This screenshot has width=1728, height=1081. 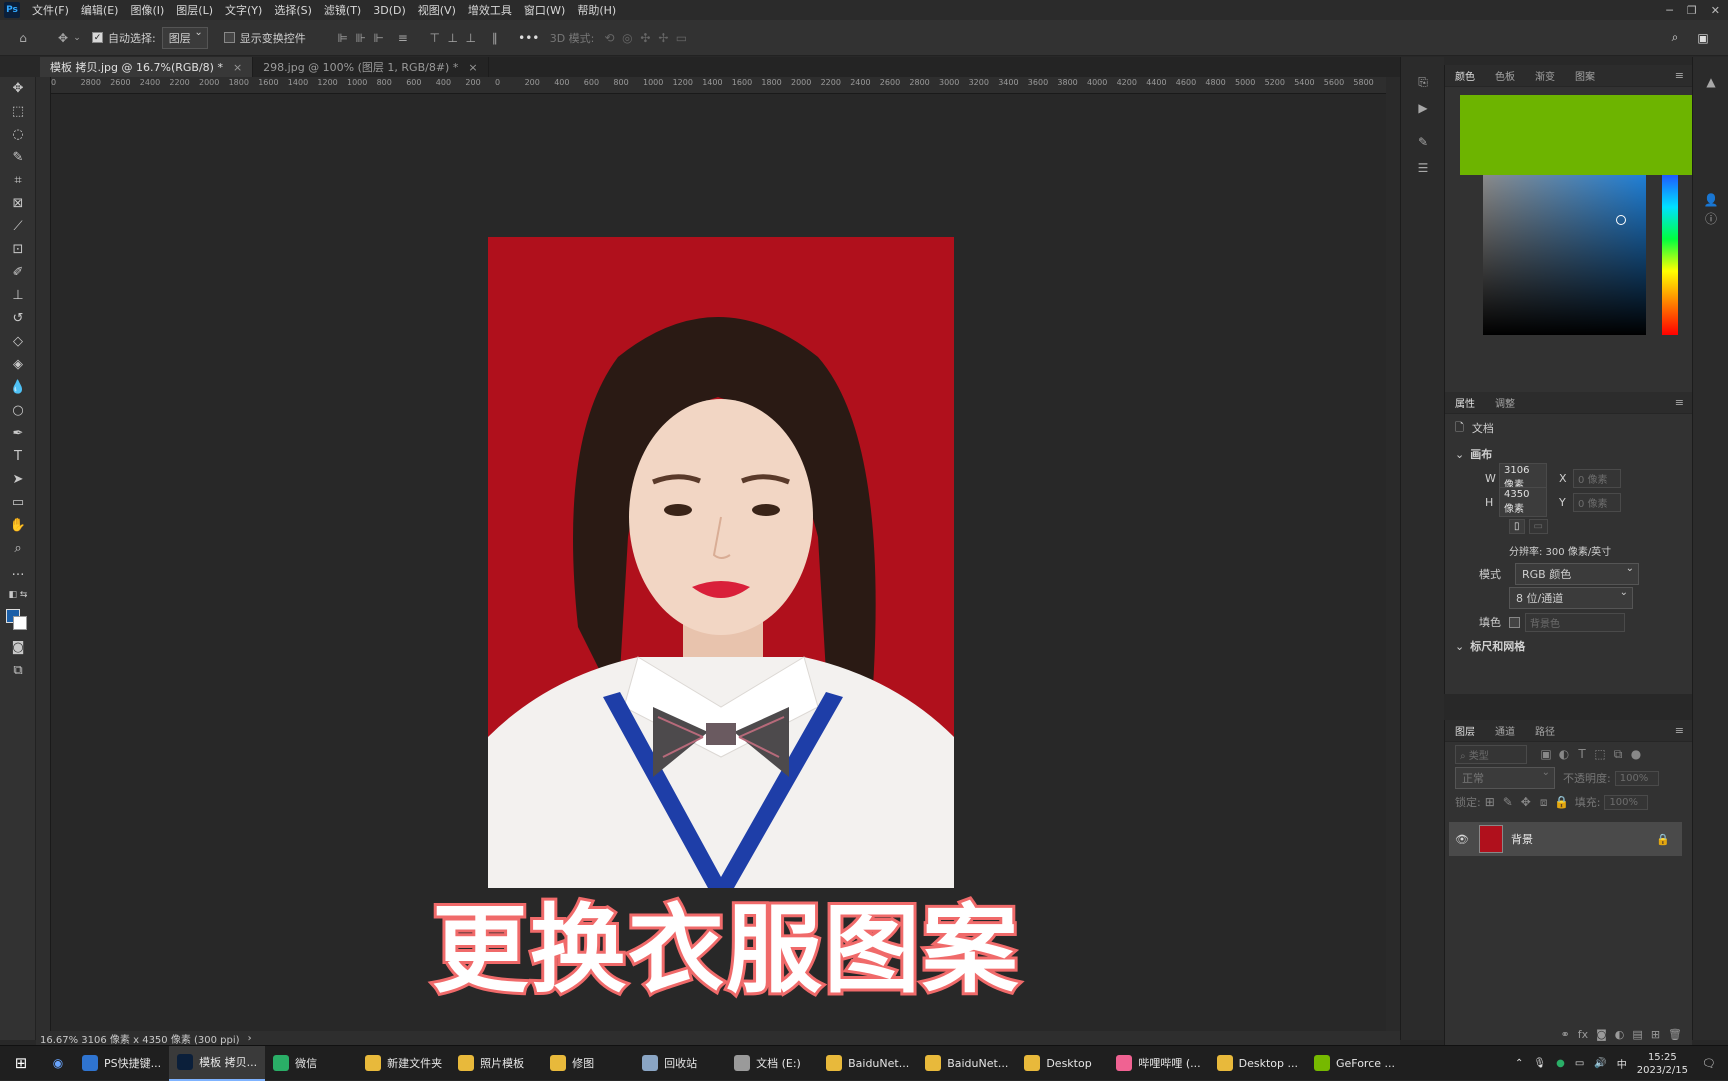 What do you see at coordinates (311, 1063) in the screenshot?
I see `taskbar-item: 微信` at bounding box center [311, 1063].